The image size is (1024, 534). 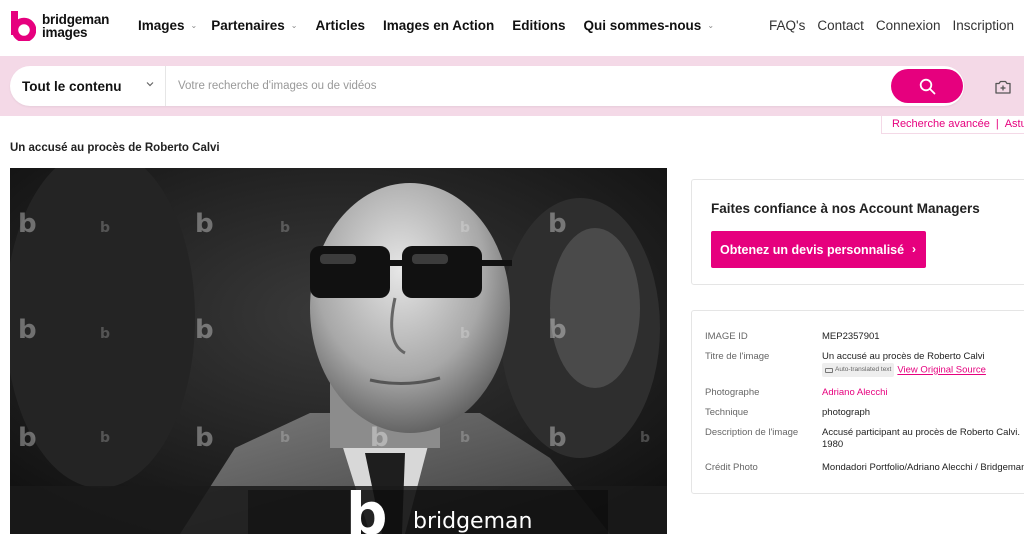 What do you see at coordinates (731, 467) in the screenshot?
I see `detail-key: Crédit Photo` at bounding box center [731, 467].